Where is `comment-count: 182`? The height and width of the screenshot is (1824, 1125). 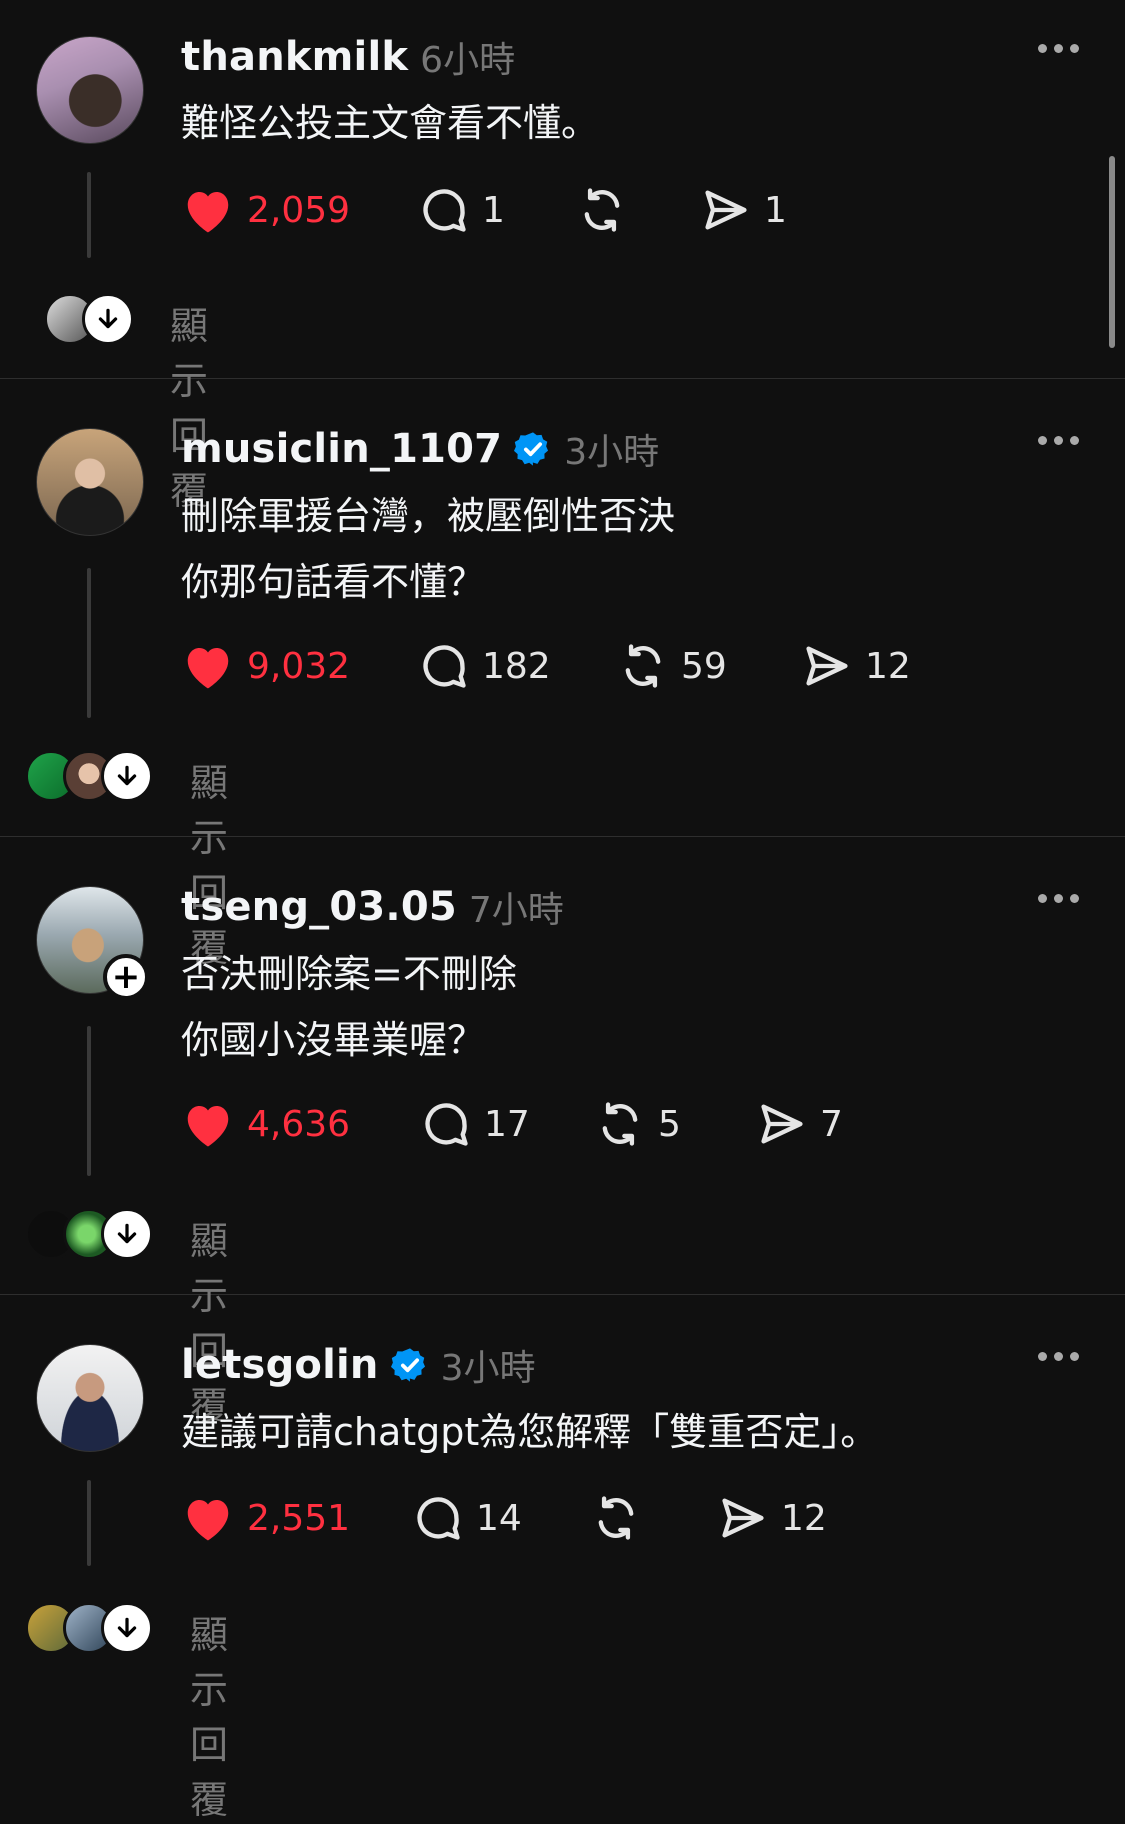 comment-count: 182 is located at coordinates (516, 666).